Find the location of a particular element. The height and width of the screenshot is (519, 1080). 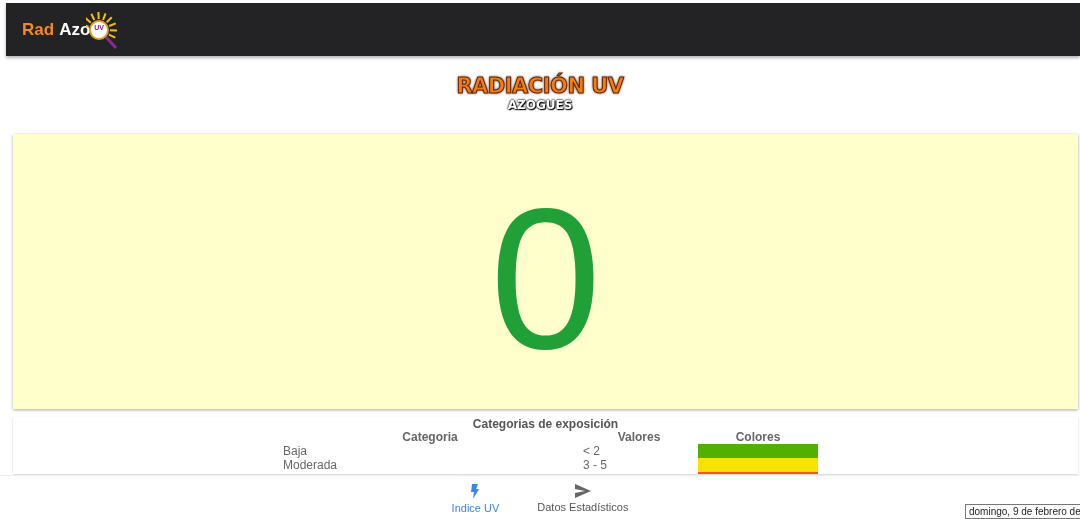

table-cell-text: < 2 is located at coordinates (591, 451).